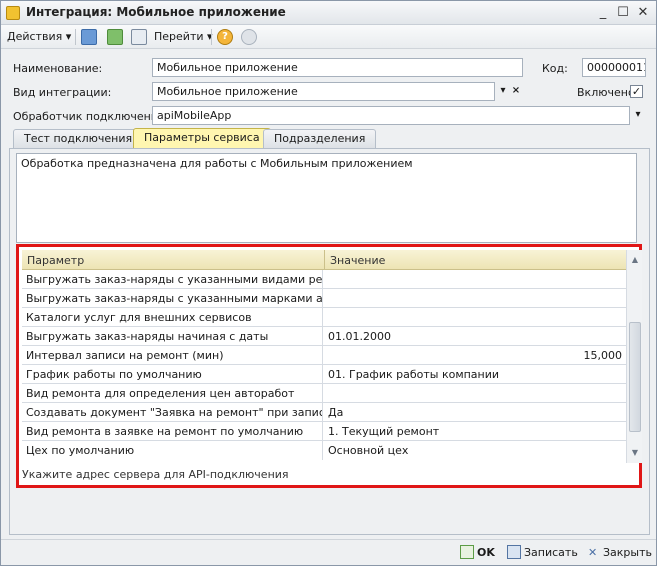 The width and height of the screenshot is (657, 566). What do you see at coordinates (35, 36) in the screenshot?
I see `actions-menu-label: Действия` at bounding box center [35, 36].